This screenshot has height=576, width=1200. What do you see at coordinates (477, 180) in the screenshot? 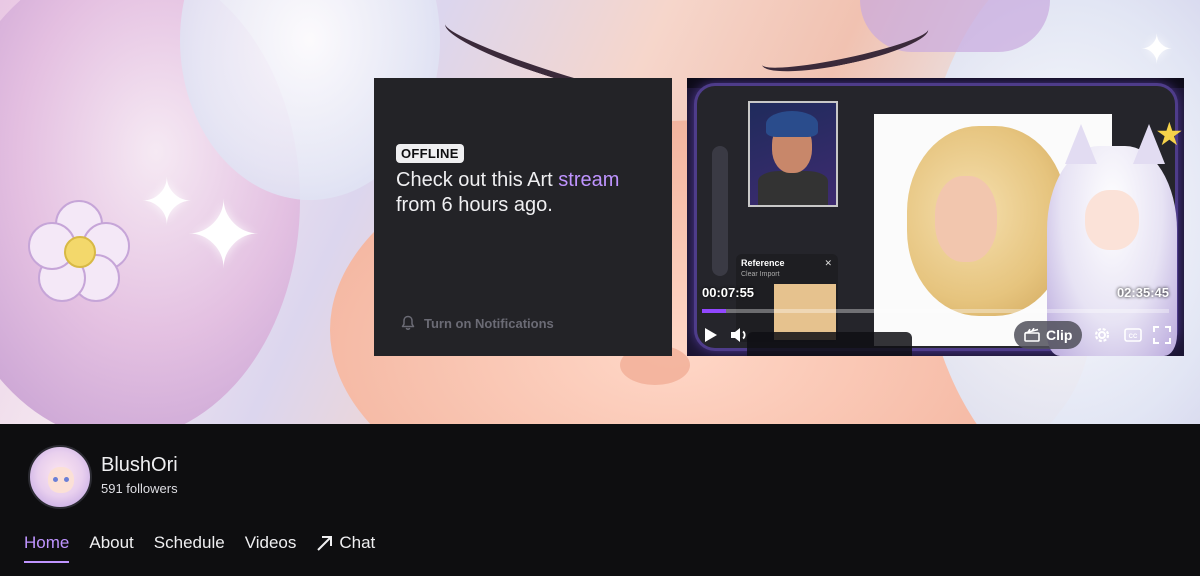
I see `offline-message-text: Check out this Art` at bounding box center [477, 180].